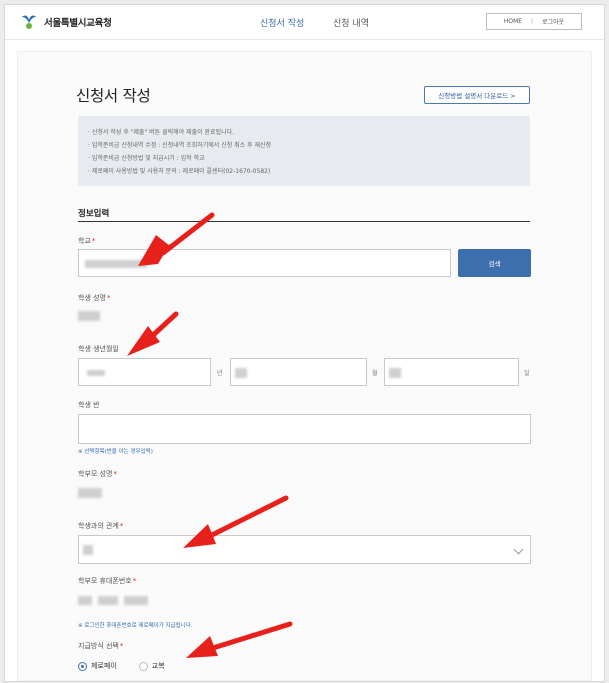 The height and width of the screenshot is (683, 609). Describe the element at coordinates (94, 298) in the screenshot. I see `student-name-label: 학생 성명*` at that location.